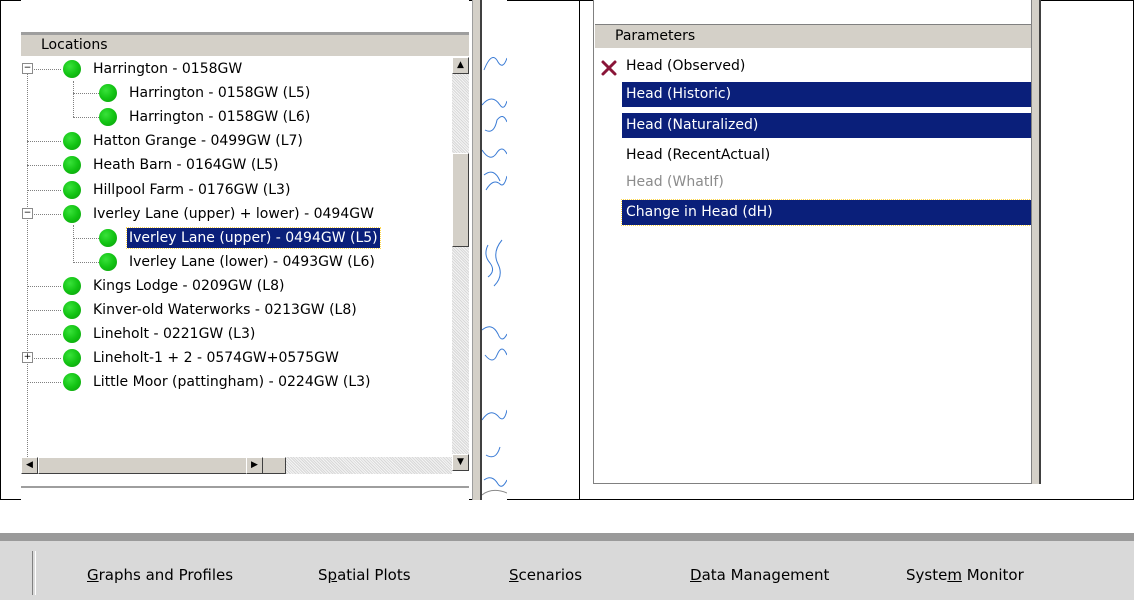 The height and width of the screenshot is (614, 1134). I want to click on scroll-up-button: ▲, so click(460, 65).